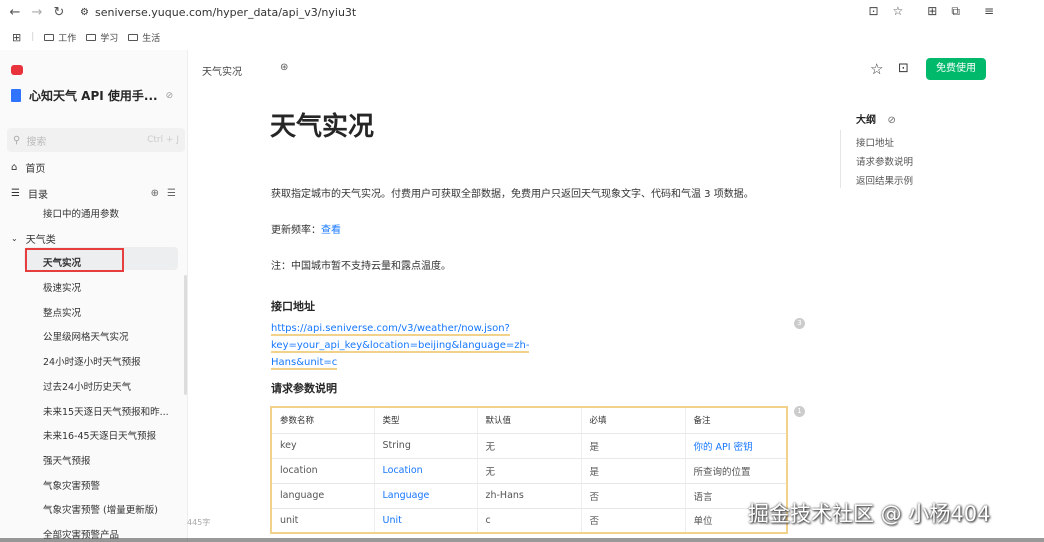 The width and height of the screenshot is (1044, 542). I want to click on sidebar-item: 过去24小时历史天气, so click(87, 386).